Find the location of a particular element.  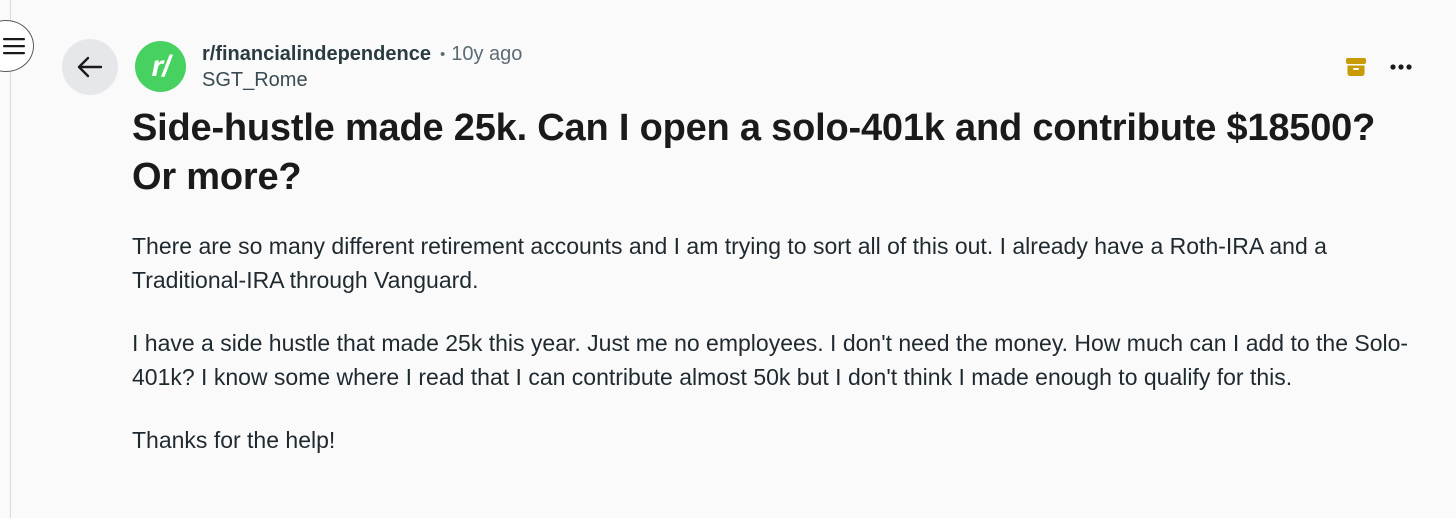

archived-indicator is located at coordinates (1356, 67).